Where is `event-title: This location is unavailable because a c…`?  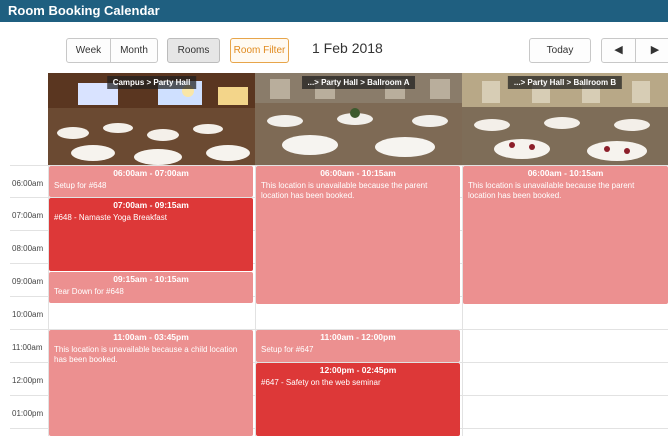 event-title: This location is unavailable because a c… is located at coordinates (146, 354).